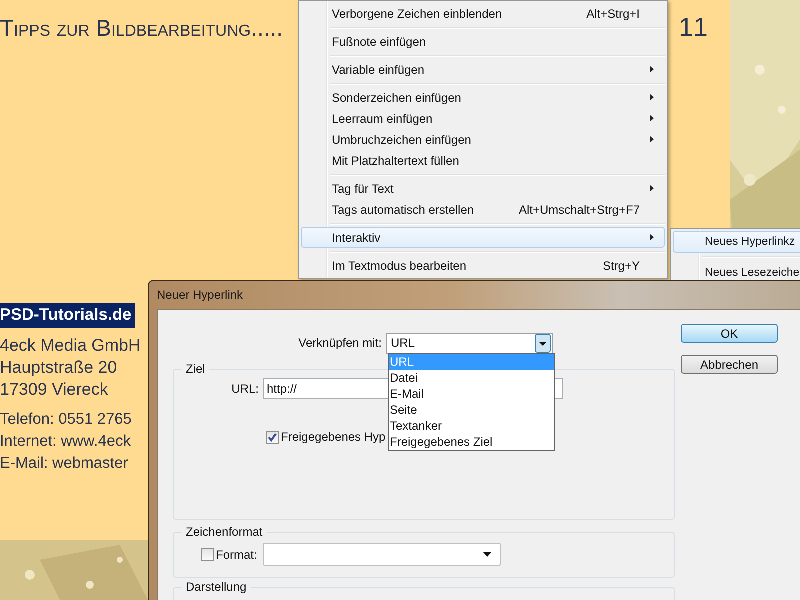 The width and height of the screenshot is (800, 600). I want to click on contact-line: Telefon: 0551 2765, so click(66, 420).